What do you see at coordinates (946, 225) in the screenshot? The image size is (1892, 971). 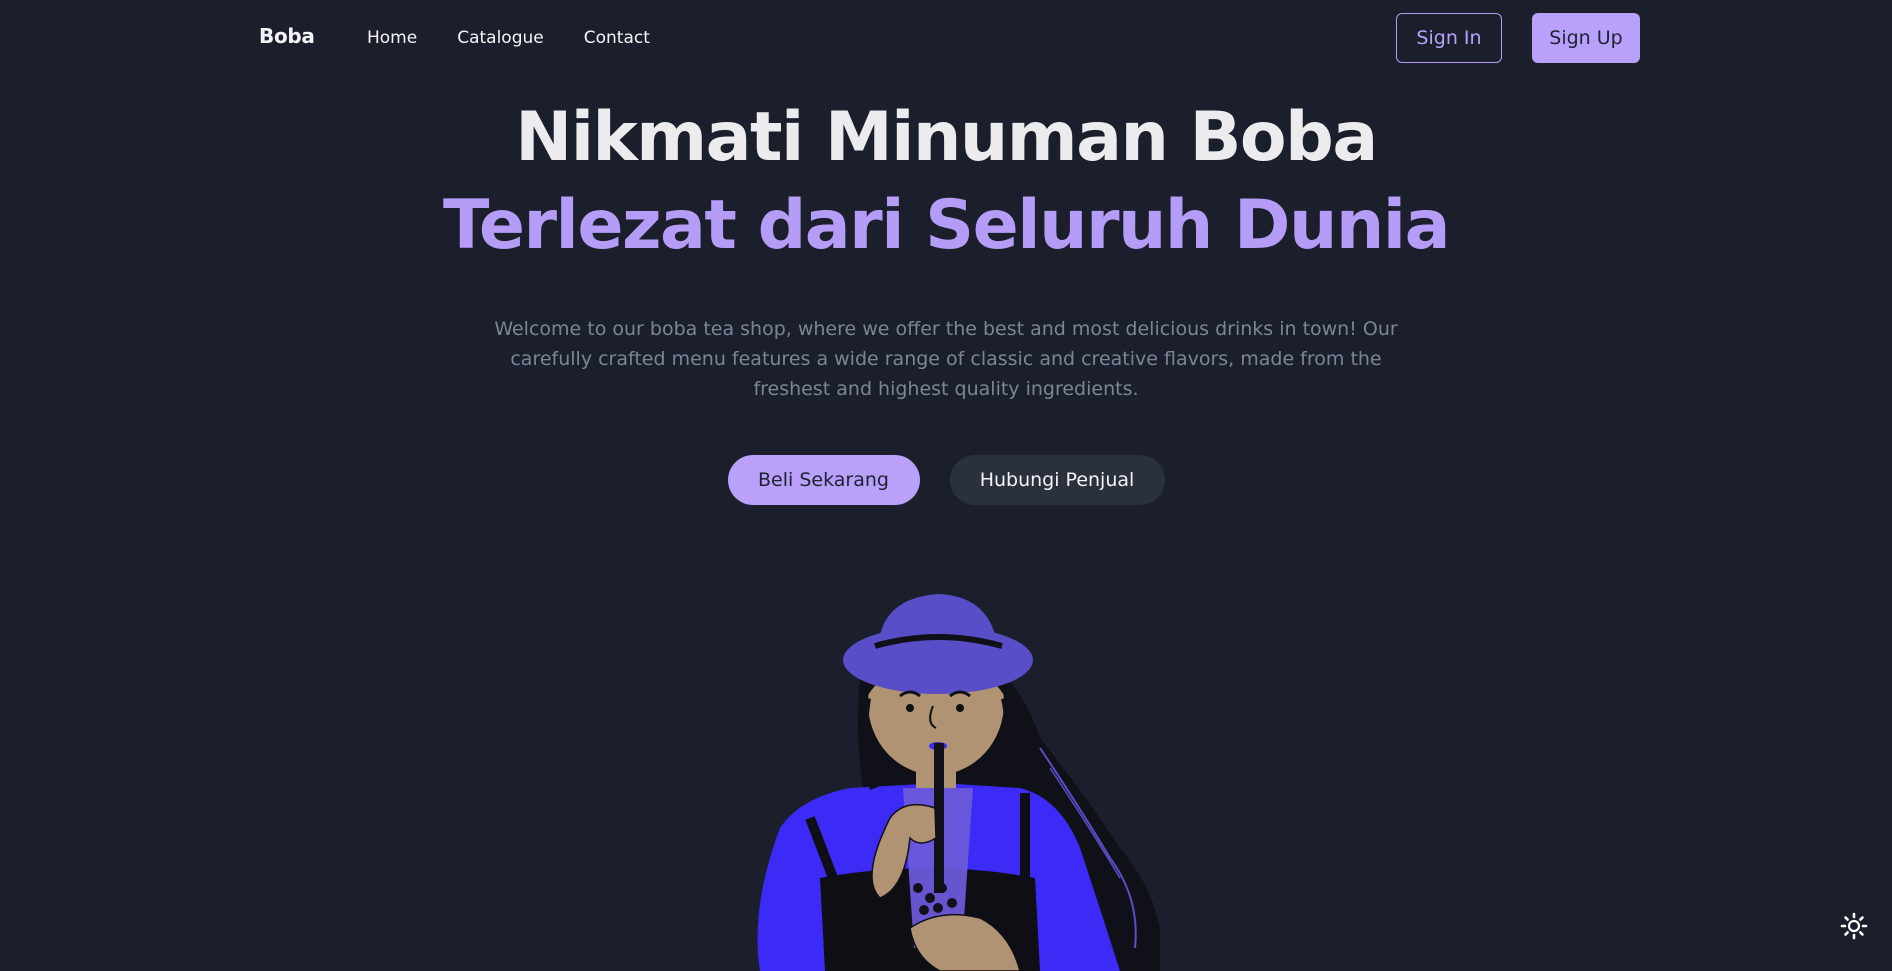 I see `hero-title-line2: Terlezat dari Seluruh Dunia` at bounding box center [946, 225].